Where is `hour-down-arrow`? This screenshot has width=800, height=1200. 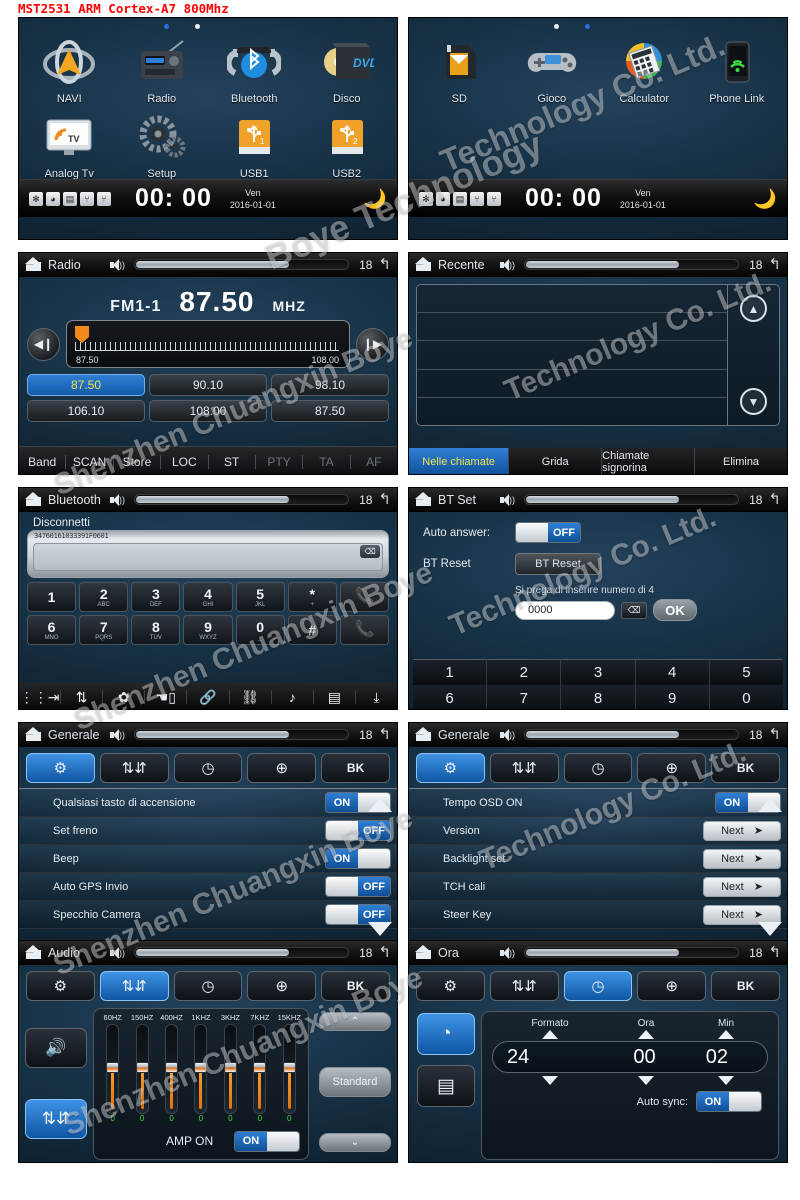 hour-down-arrow is located at coordinates (646, 1080).